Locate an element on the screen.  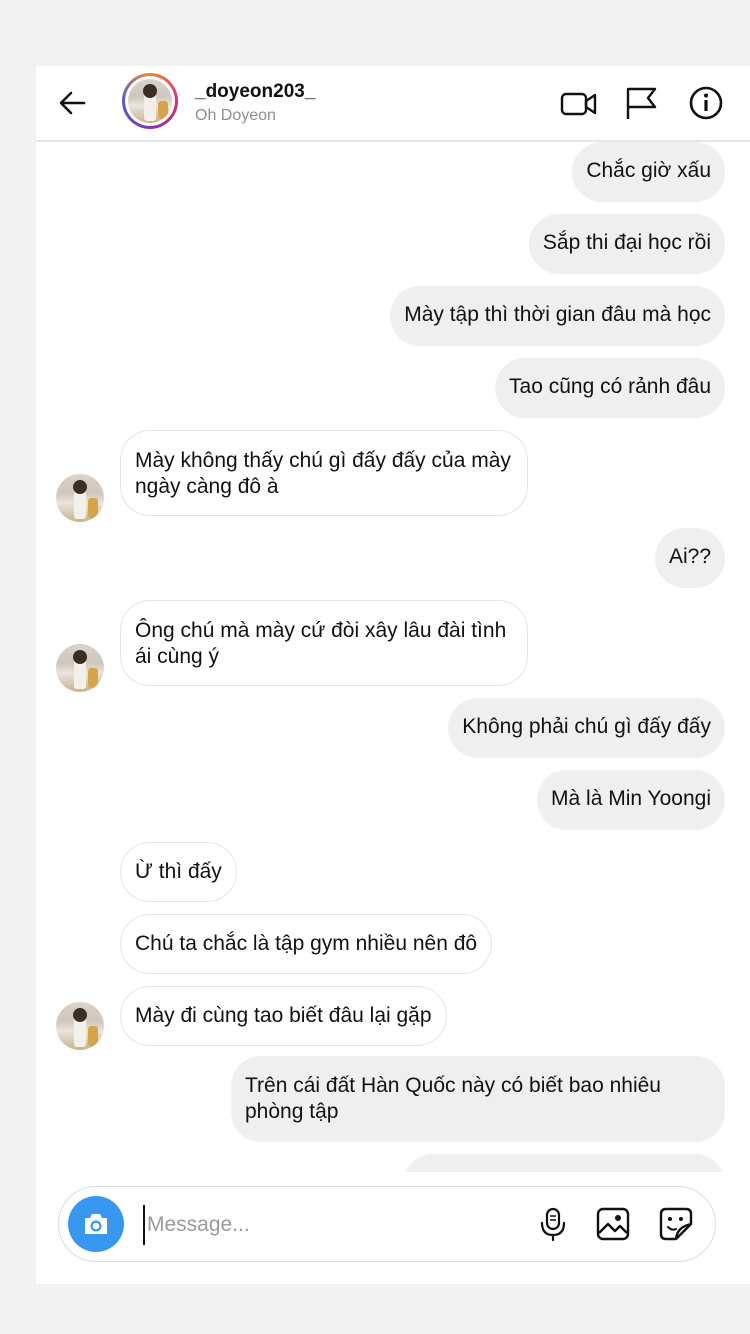
message-composer is located at coordinates (387, 1224).